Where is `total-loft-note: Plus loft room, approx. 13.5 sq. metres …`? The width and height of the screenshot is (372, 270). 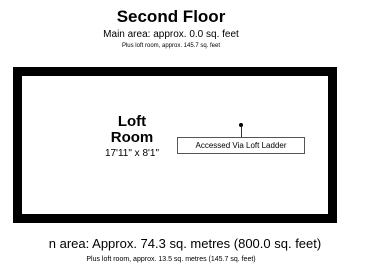
total-loft-note: Plus loft room, approx. 13.5 sq. metres … is located at coordinates (171, 259).